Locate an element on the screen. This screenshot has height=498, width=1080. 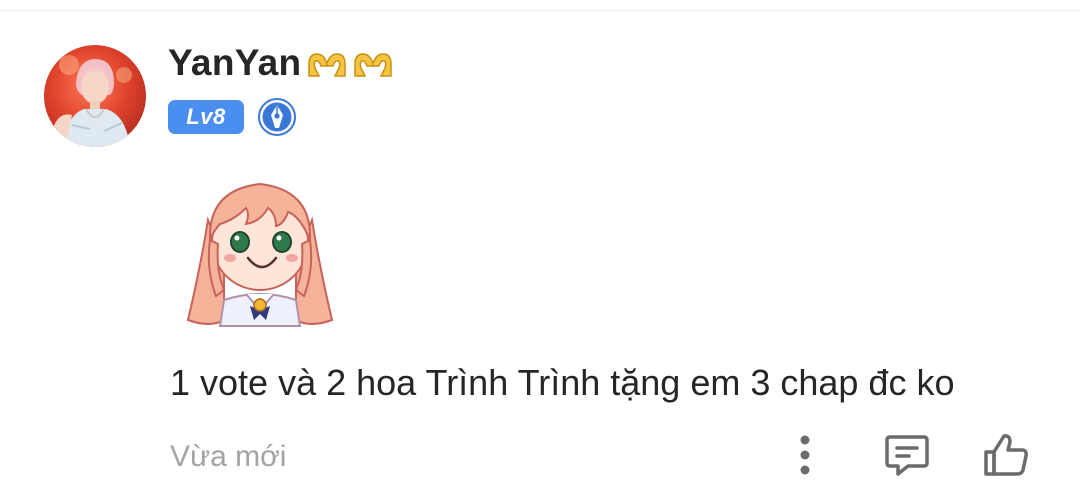
avatar-image is located at coordinates (92, 101).